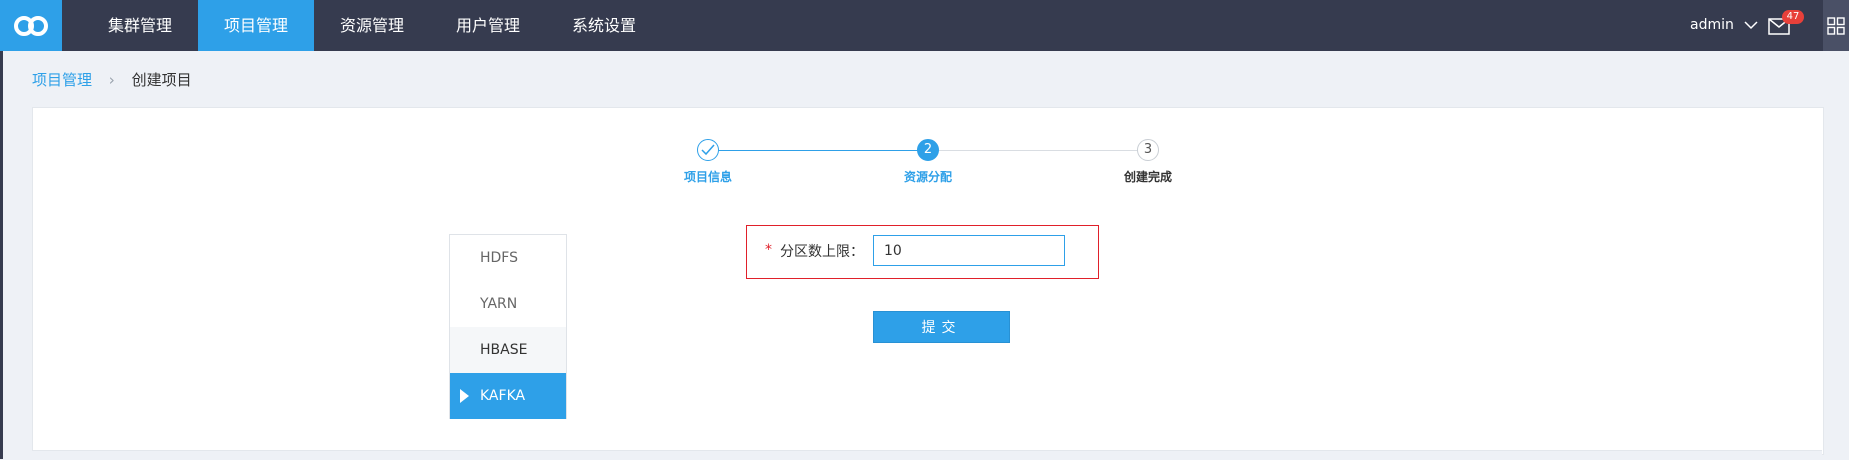  What do you see at coordinates (822, 150) in the screenshot?
I see `step-connector-done` at bounding box center [822, 150].